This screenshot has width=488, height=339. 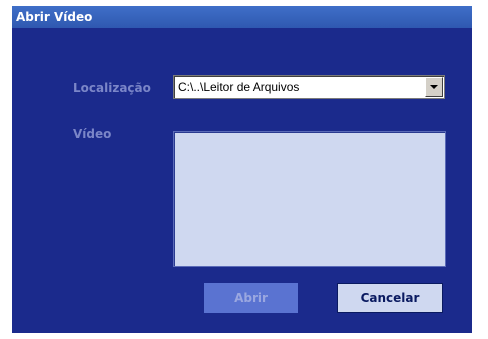 I want to click on location-value: C:\..\Leitor de Arquivos, so click(x=239, y=87).